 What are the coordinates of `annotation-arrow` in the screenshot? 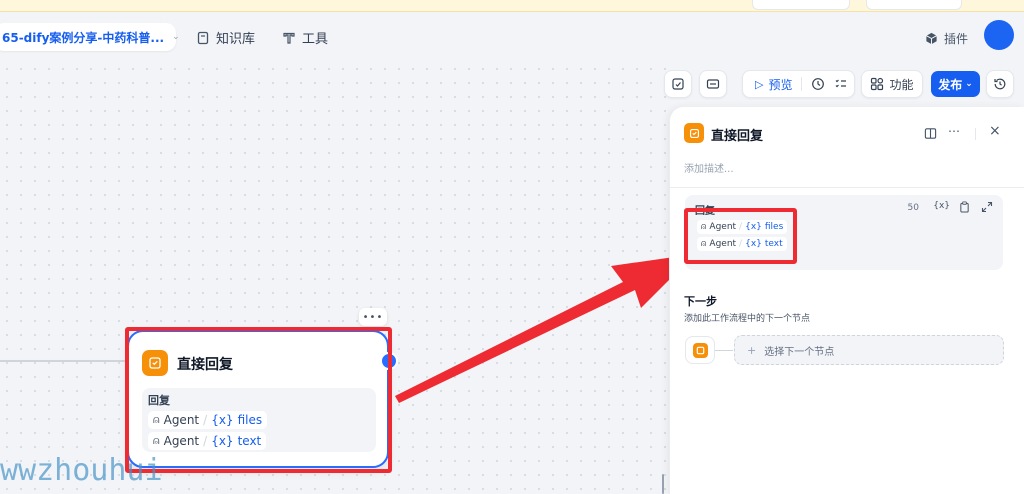 It's located at (545, 328).